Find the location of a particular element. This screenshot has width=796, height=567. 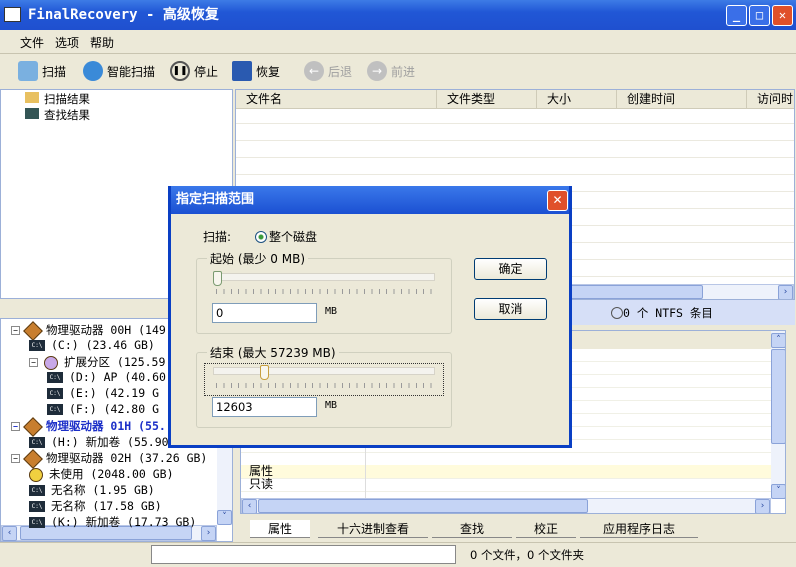

drive-tree-item: − 扩展分区 (125.59 G is located at coordinates (104, 362).